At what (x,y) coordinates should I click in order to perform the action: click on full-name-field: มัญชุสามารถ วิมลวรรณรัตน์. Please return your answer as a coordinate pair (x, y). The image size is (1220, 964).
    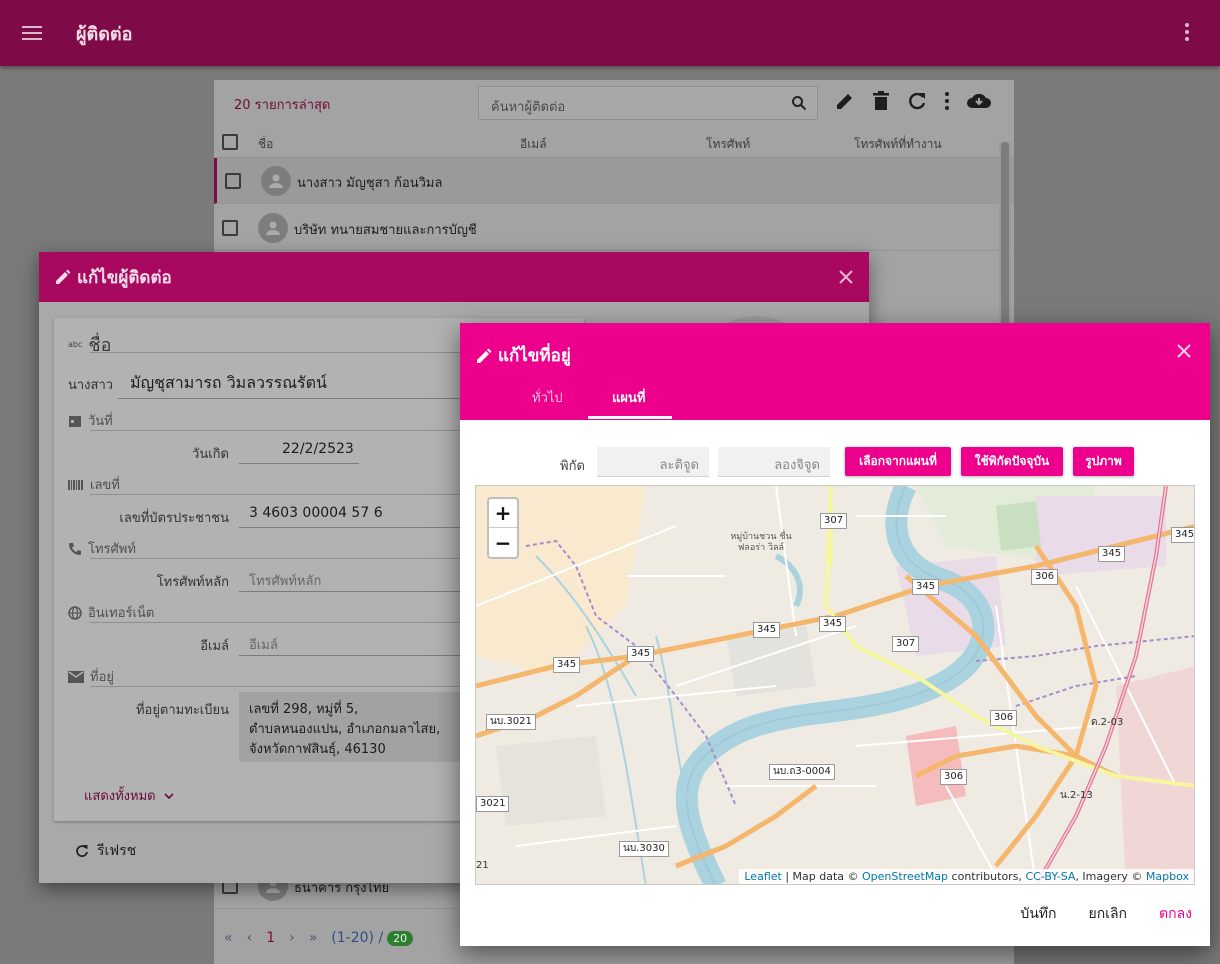
    Looking at the image, I should click on (228, 383).